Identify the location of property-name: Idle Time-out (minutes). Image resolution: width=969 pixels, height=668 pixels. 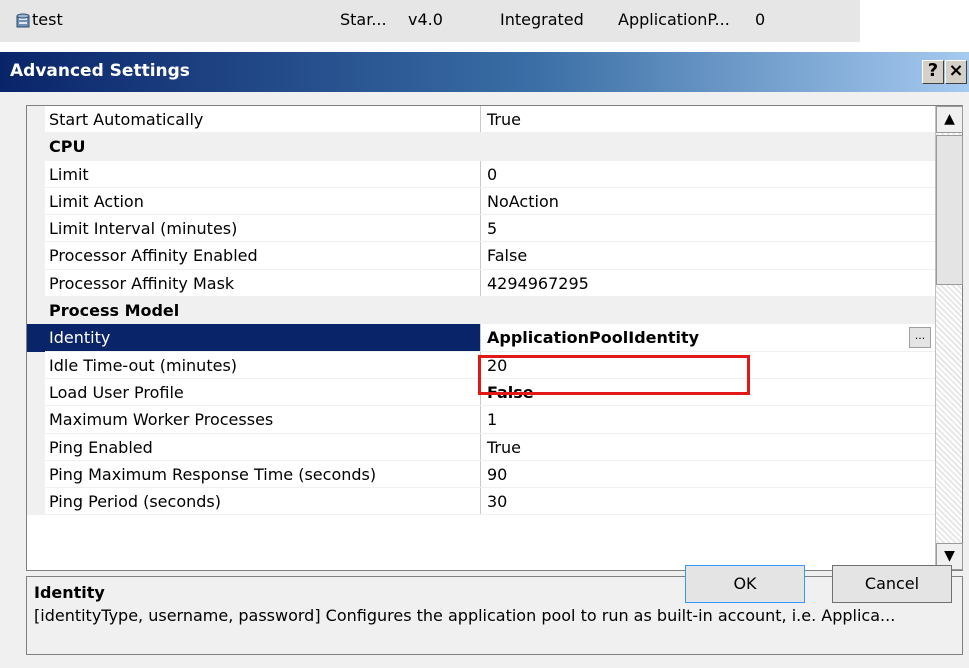
(254, 365).